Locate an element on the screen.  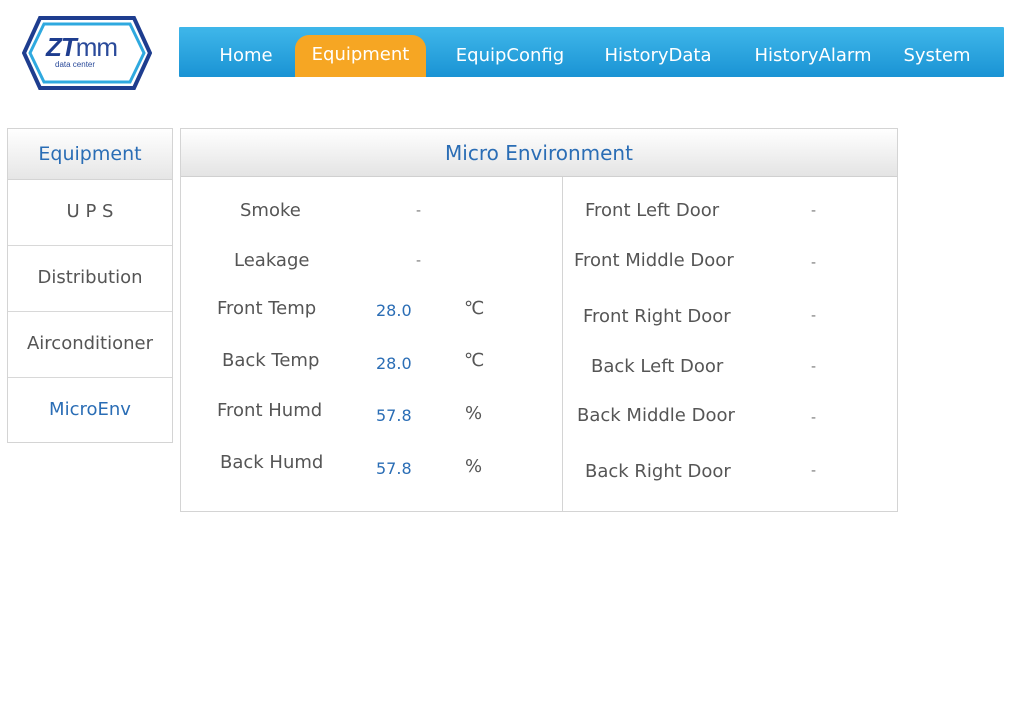
leakage-value: - is located at coordinates (419, 261).